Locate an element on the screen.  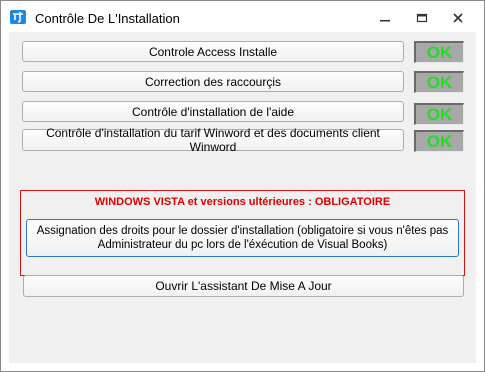
minimize-button is located at coordinates (385, 18).